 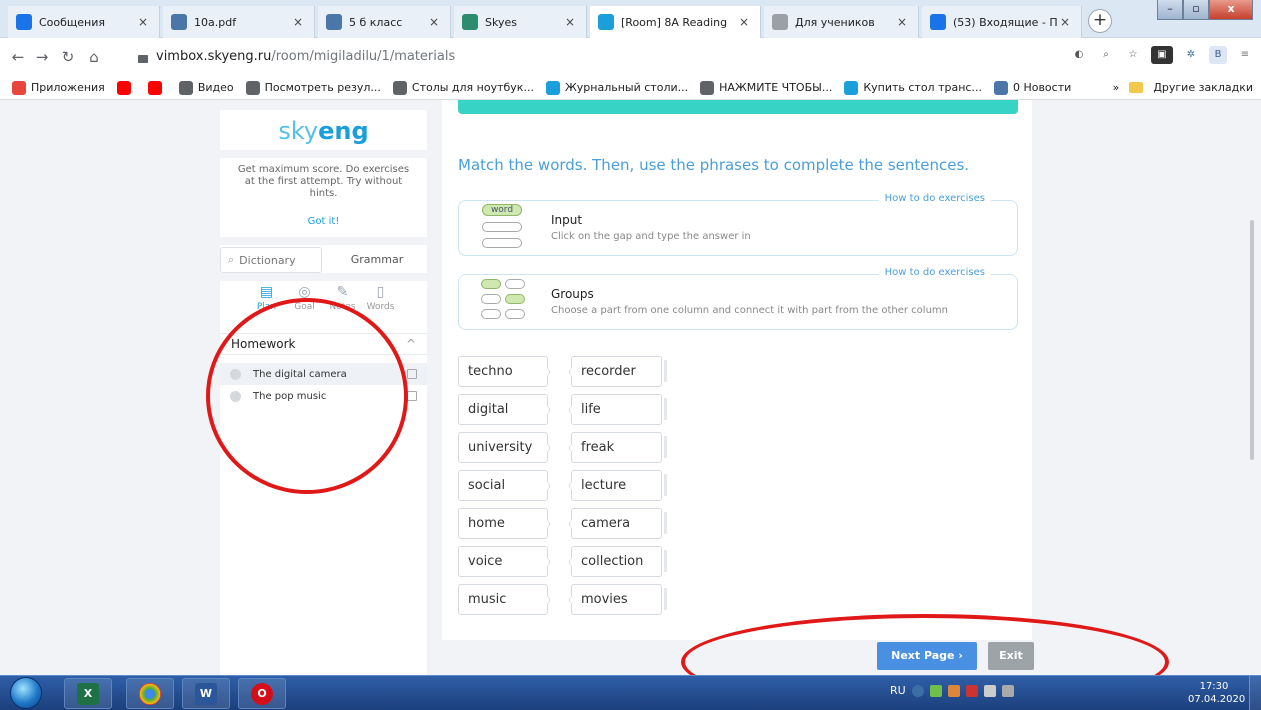 I want to click on word-taskbar-icon: W, so click(x=206, y=693).